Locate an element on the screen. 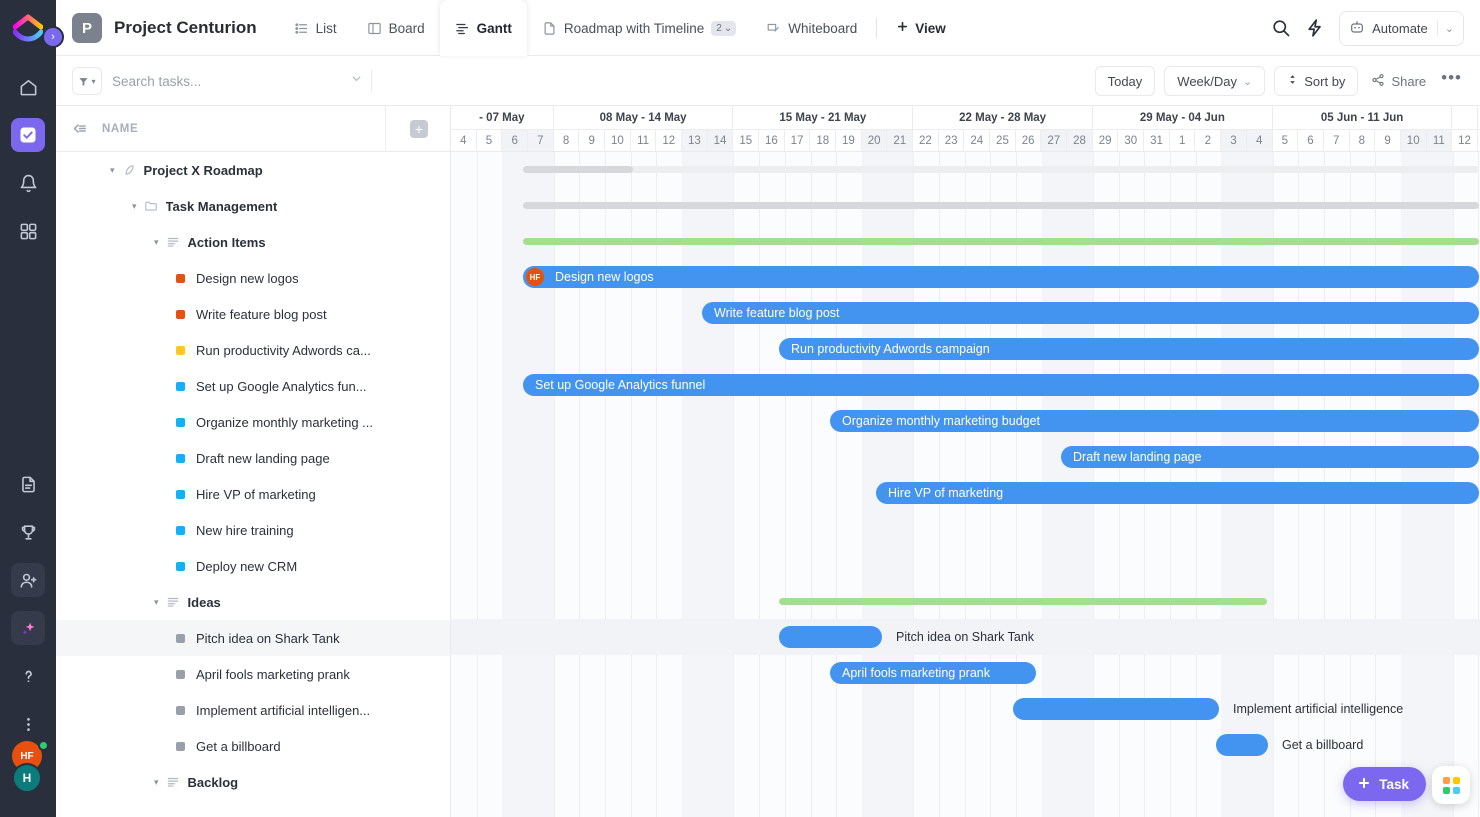 This screenshot has width=1480, height=817. summary-bar-track is located at coordinates (1001, 169).